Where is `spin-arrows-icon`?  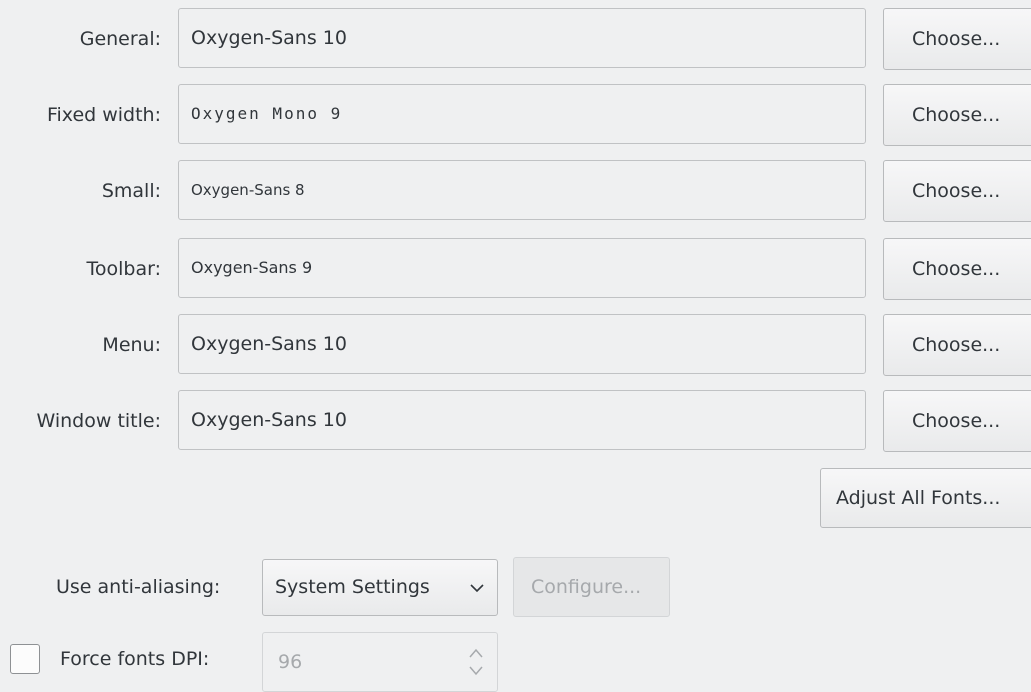 spin-arrows-icon is located at coordinates (476, 662).